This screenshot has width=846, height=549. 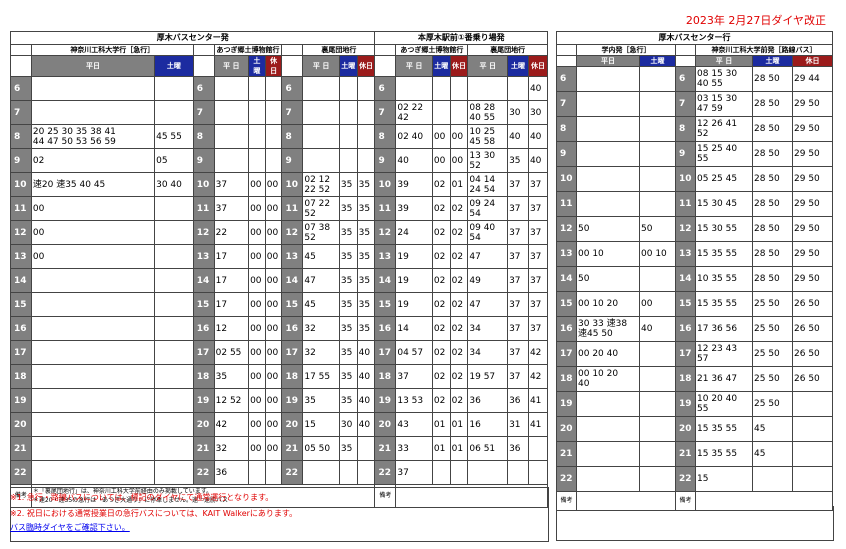 What do you see at coordinates (203, 160) in the screenshot?
I see `hour-cell: 9` at bounding box center [203, 160].